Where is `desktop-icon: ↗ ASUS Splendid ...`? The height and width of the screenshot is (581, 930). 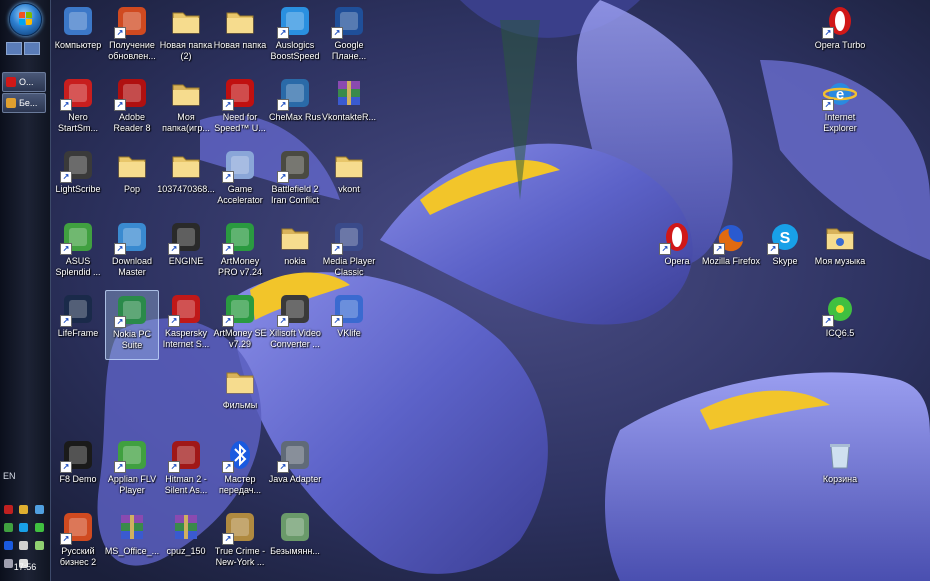
desktop-icon: ↗ ASUS Splendid ... is located at coordinates (78, 253).